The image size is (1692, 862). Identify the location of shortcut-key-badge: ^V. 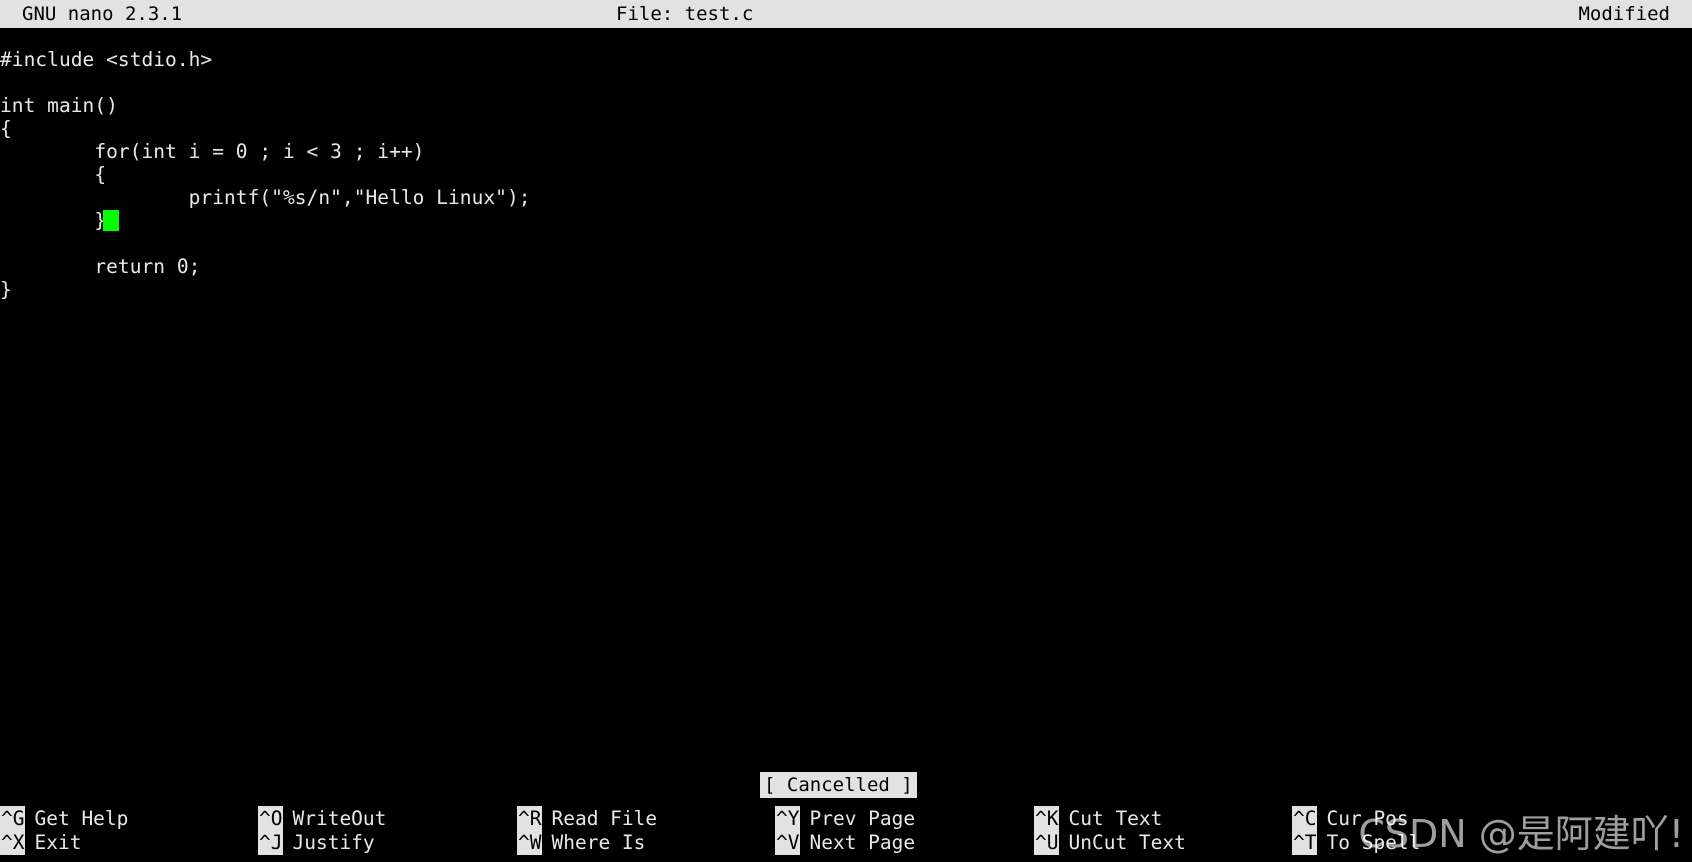
(788, 842).